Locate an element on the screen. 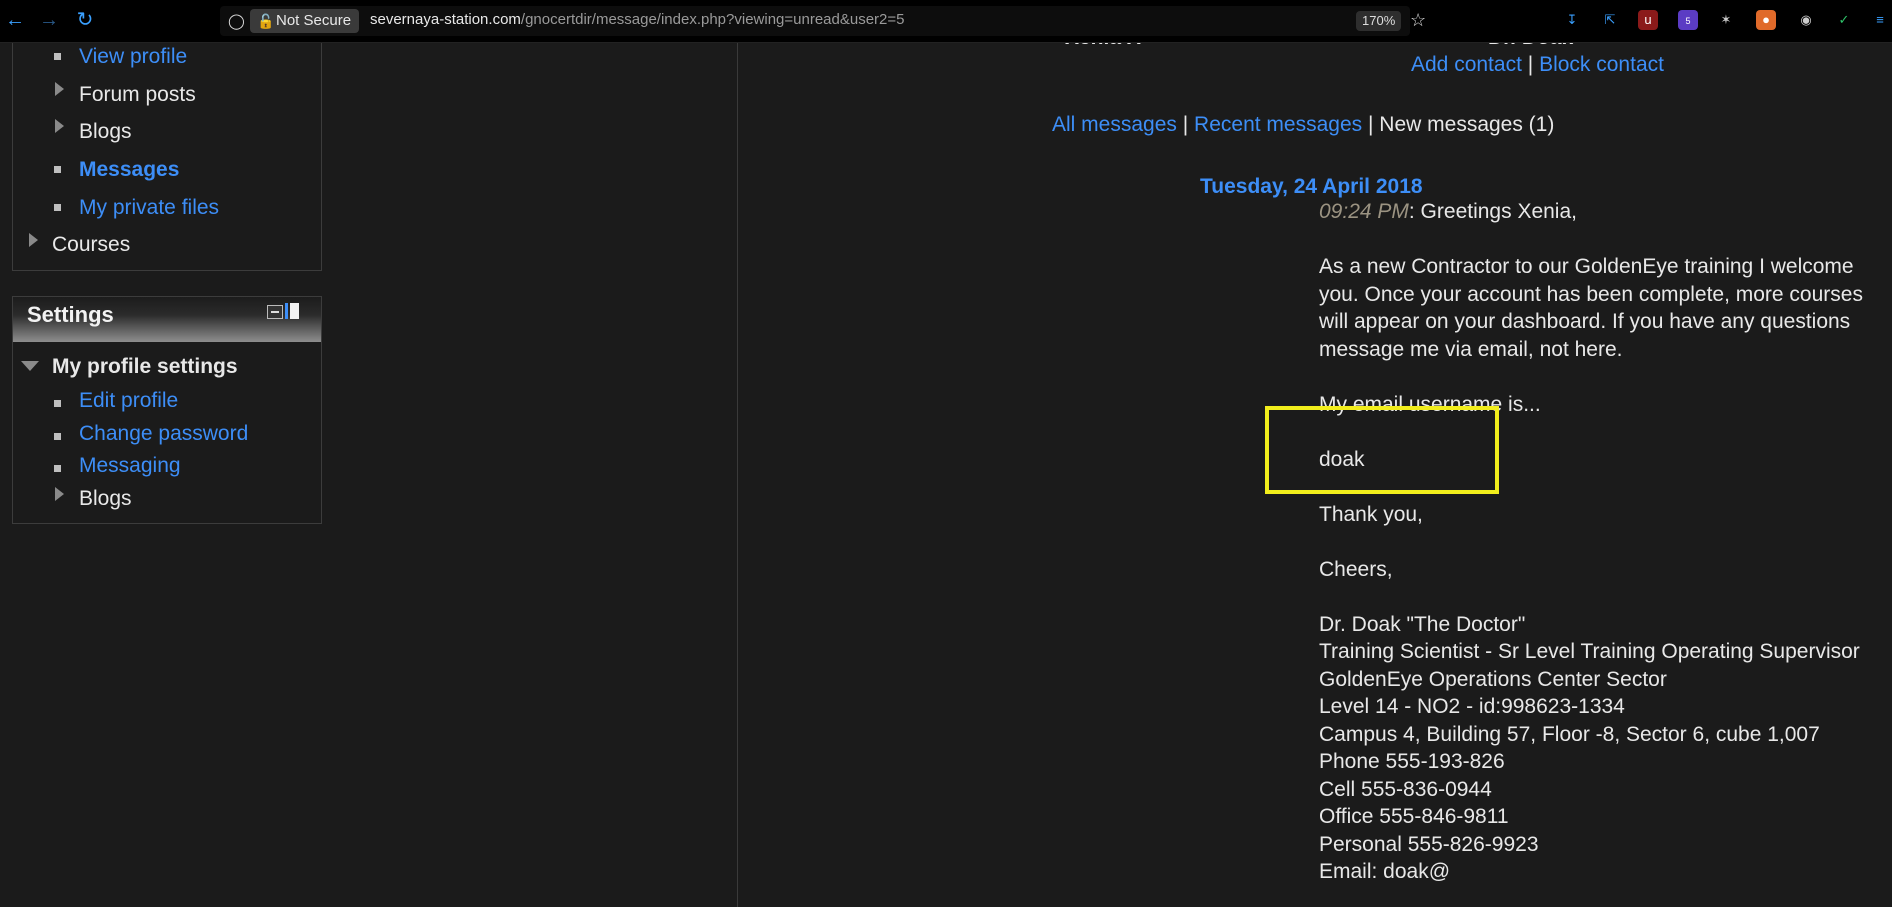  ublock-icon: u is located at coordinates (1648, 20).